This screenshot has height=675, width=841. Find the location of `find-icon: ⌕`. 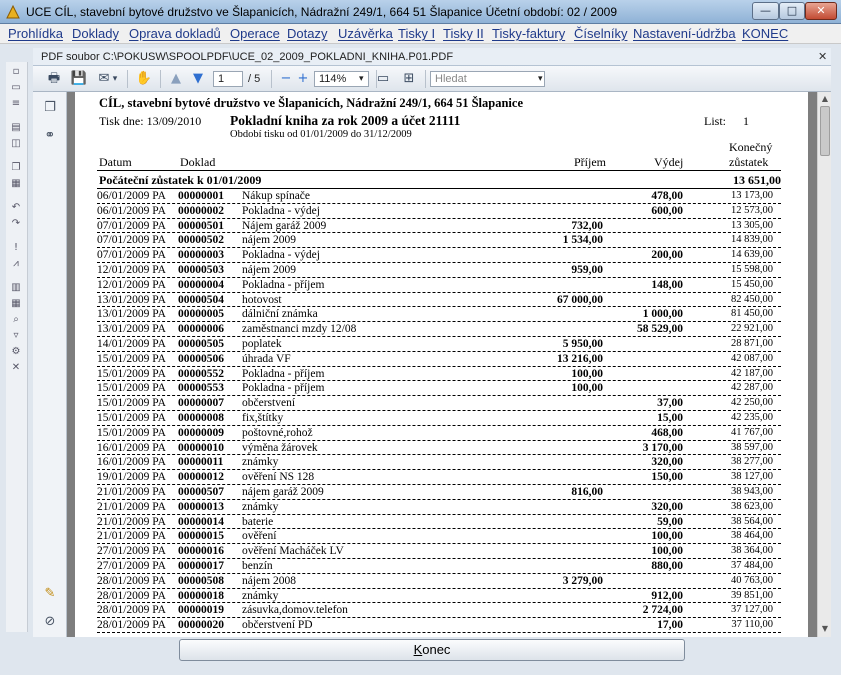

find-icon: ⌕ is located at coordinates (16, 320).